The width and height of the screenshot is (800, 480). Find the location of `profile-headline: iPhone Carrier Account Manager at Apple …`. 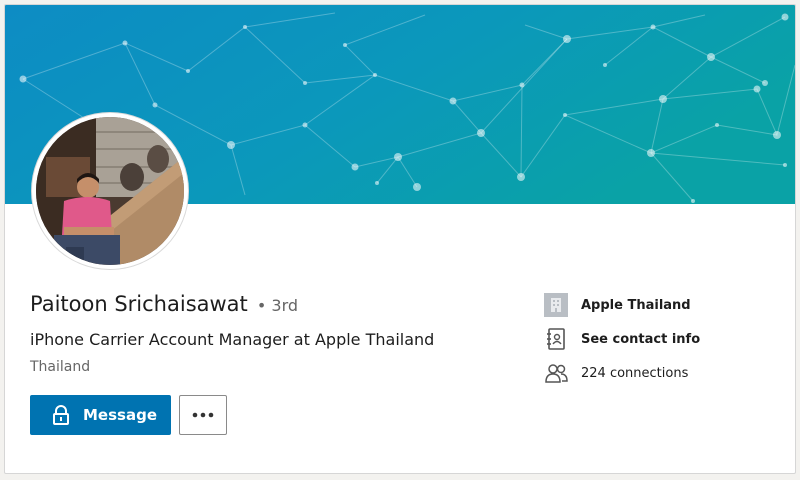

profile-headline: iPhone Carrier Account Manager at Apple … is located at coordinates (232, 339).